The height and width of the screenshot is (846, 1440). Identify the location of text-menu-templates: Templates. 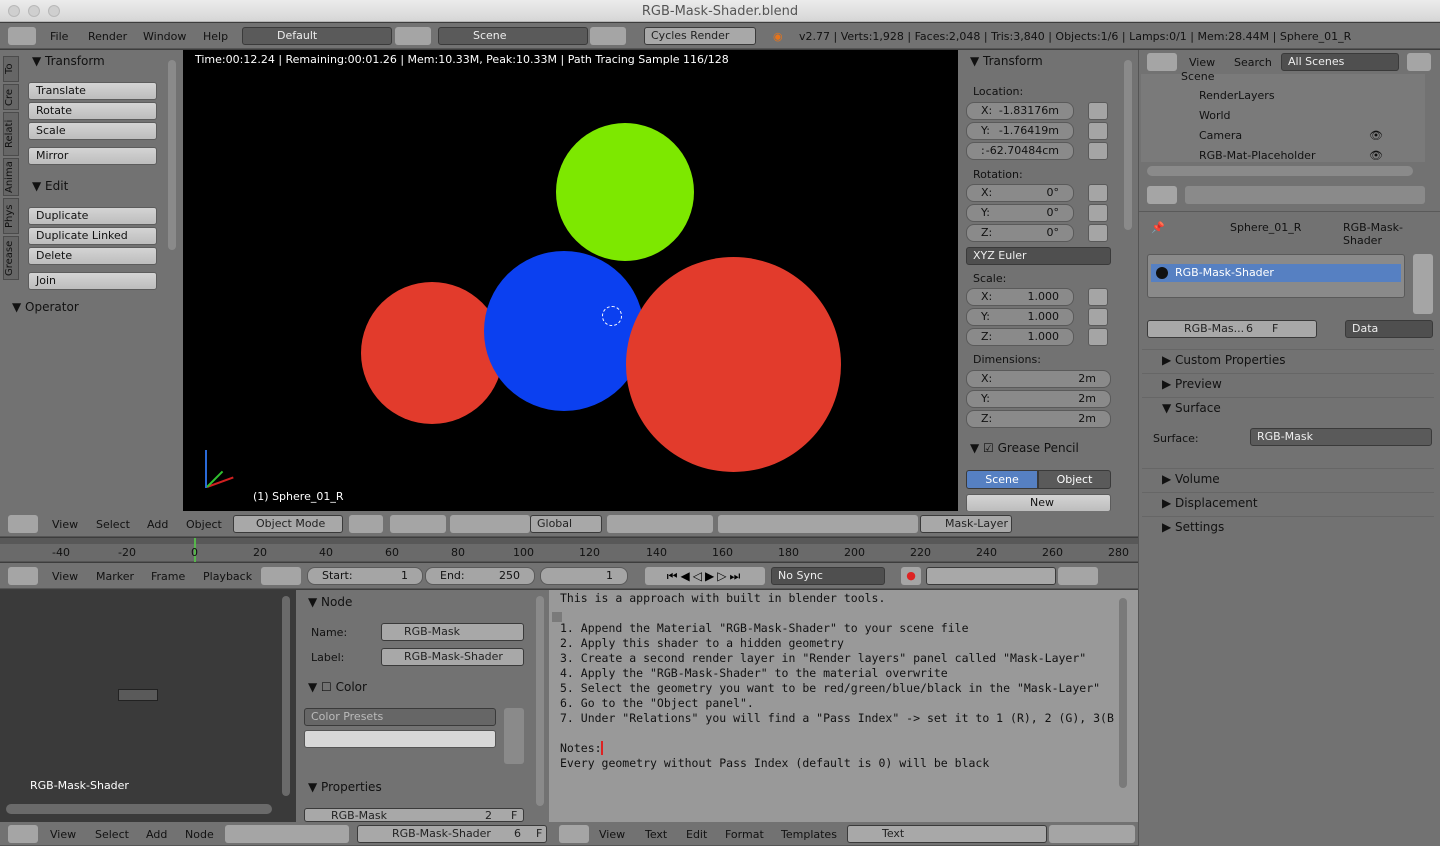
(809, 834).